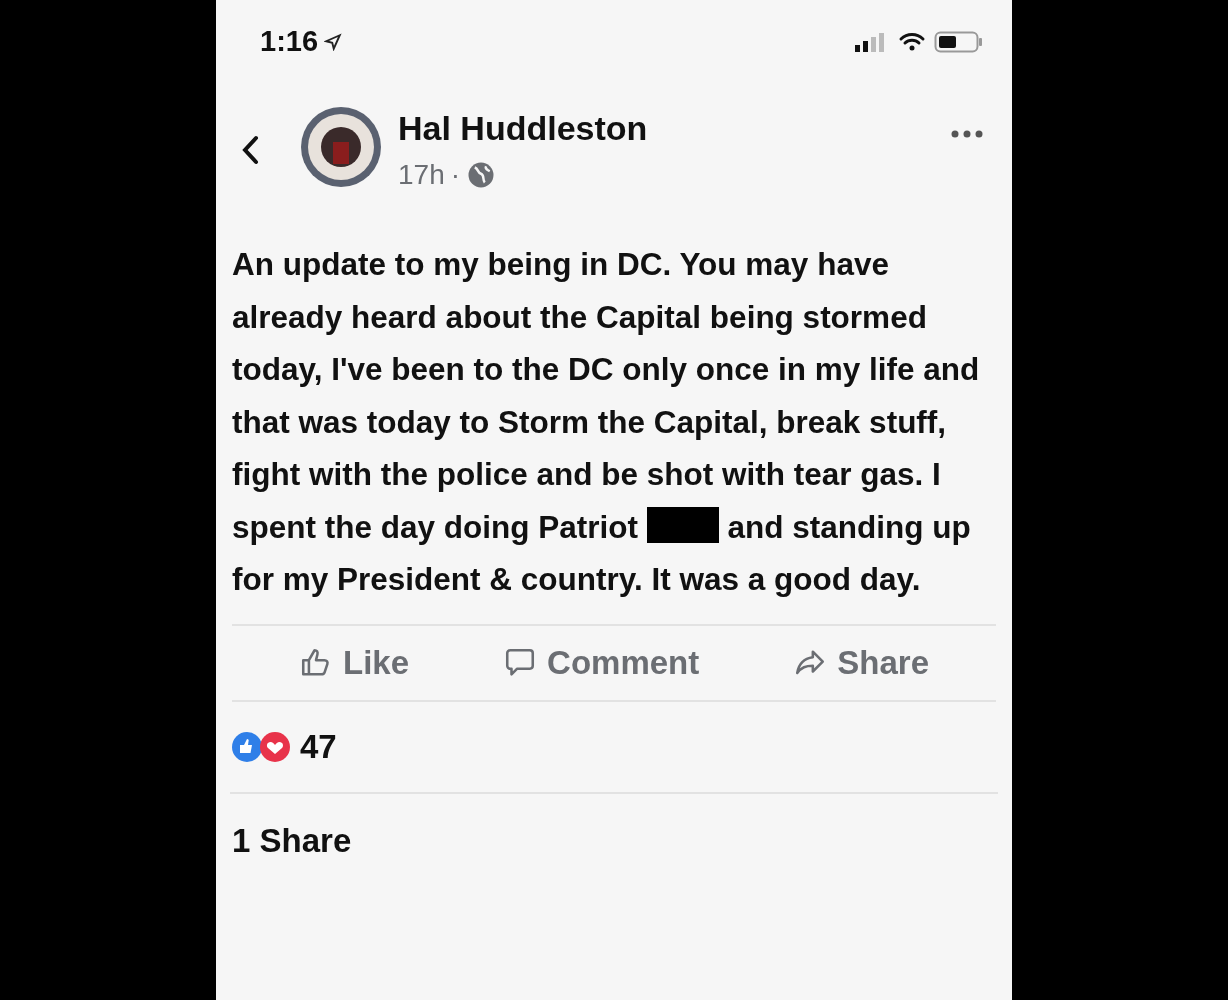 The width and height of the screenshot is (1228, 1000). I want to click on post-time: 17h, so click(421, 175).